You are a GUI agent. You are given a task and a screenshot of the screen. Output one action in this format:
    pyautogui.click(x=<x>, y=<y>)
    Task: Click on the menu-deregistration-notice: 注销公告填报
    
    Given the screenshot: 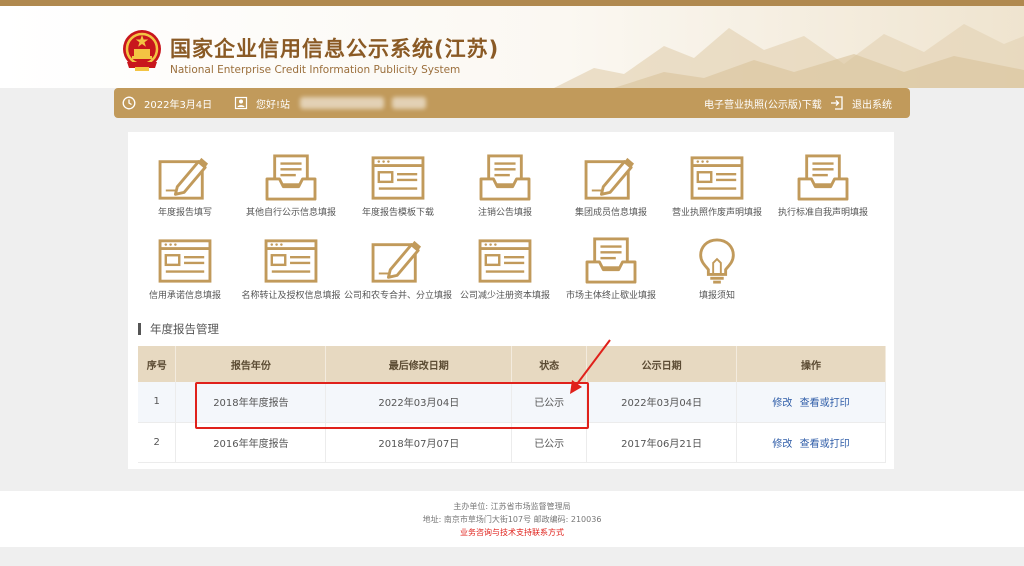 What is the action you would take?
    pyautogui.click(x=505, y=186)
    